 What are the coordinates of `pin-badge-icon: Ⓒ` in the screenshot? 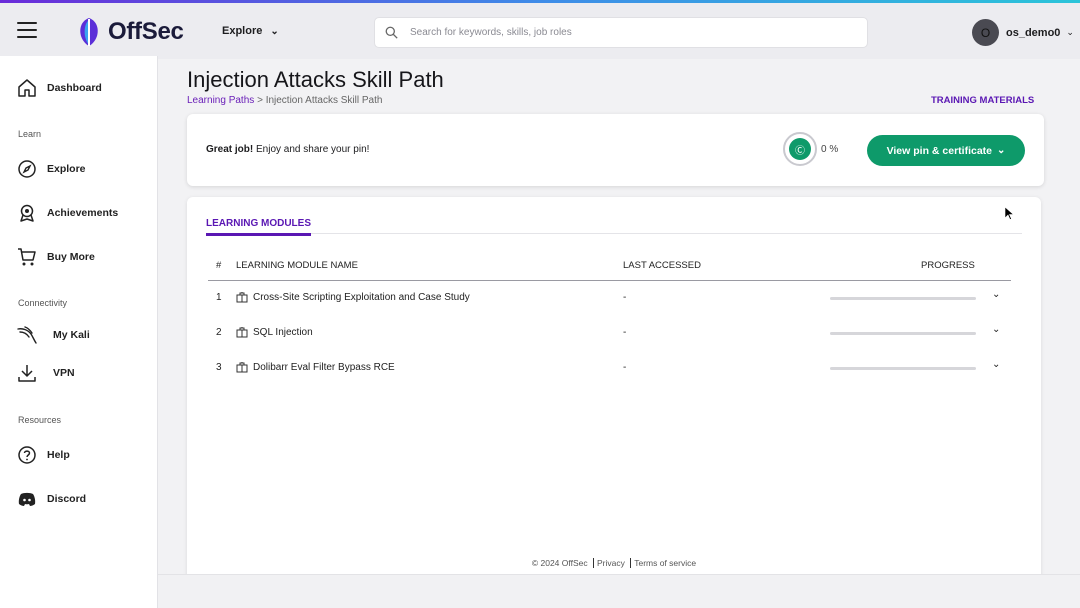 It's located at (800, 149).